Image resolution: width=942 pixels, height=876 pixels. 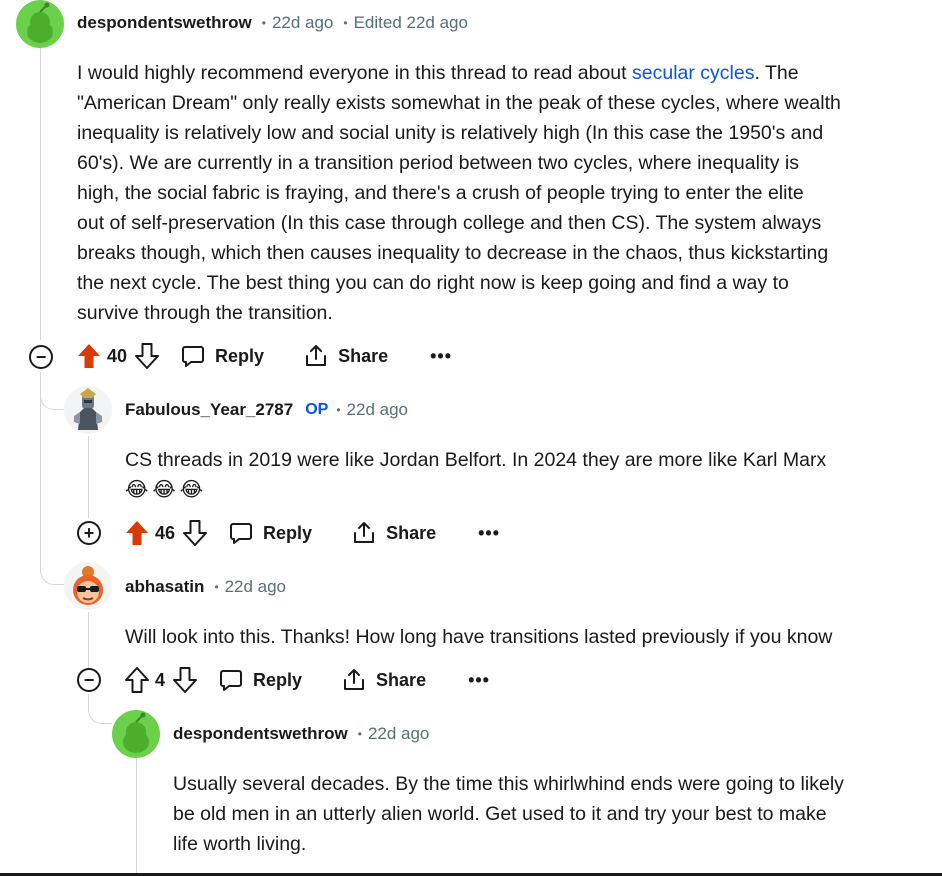 What do you see at coordinates (205, 313) in the screenshot?
I see `body-line: survive through the transition.` at bounding box center [205, 313].